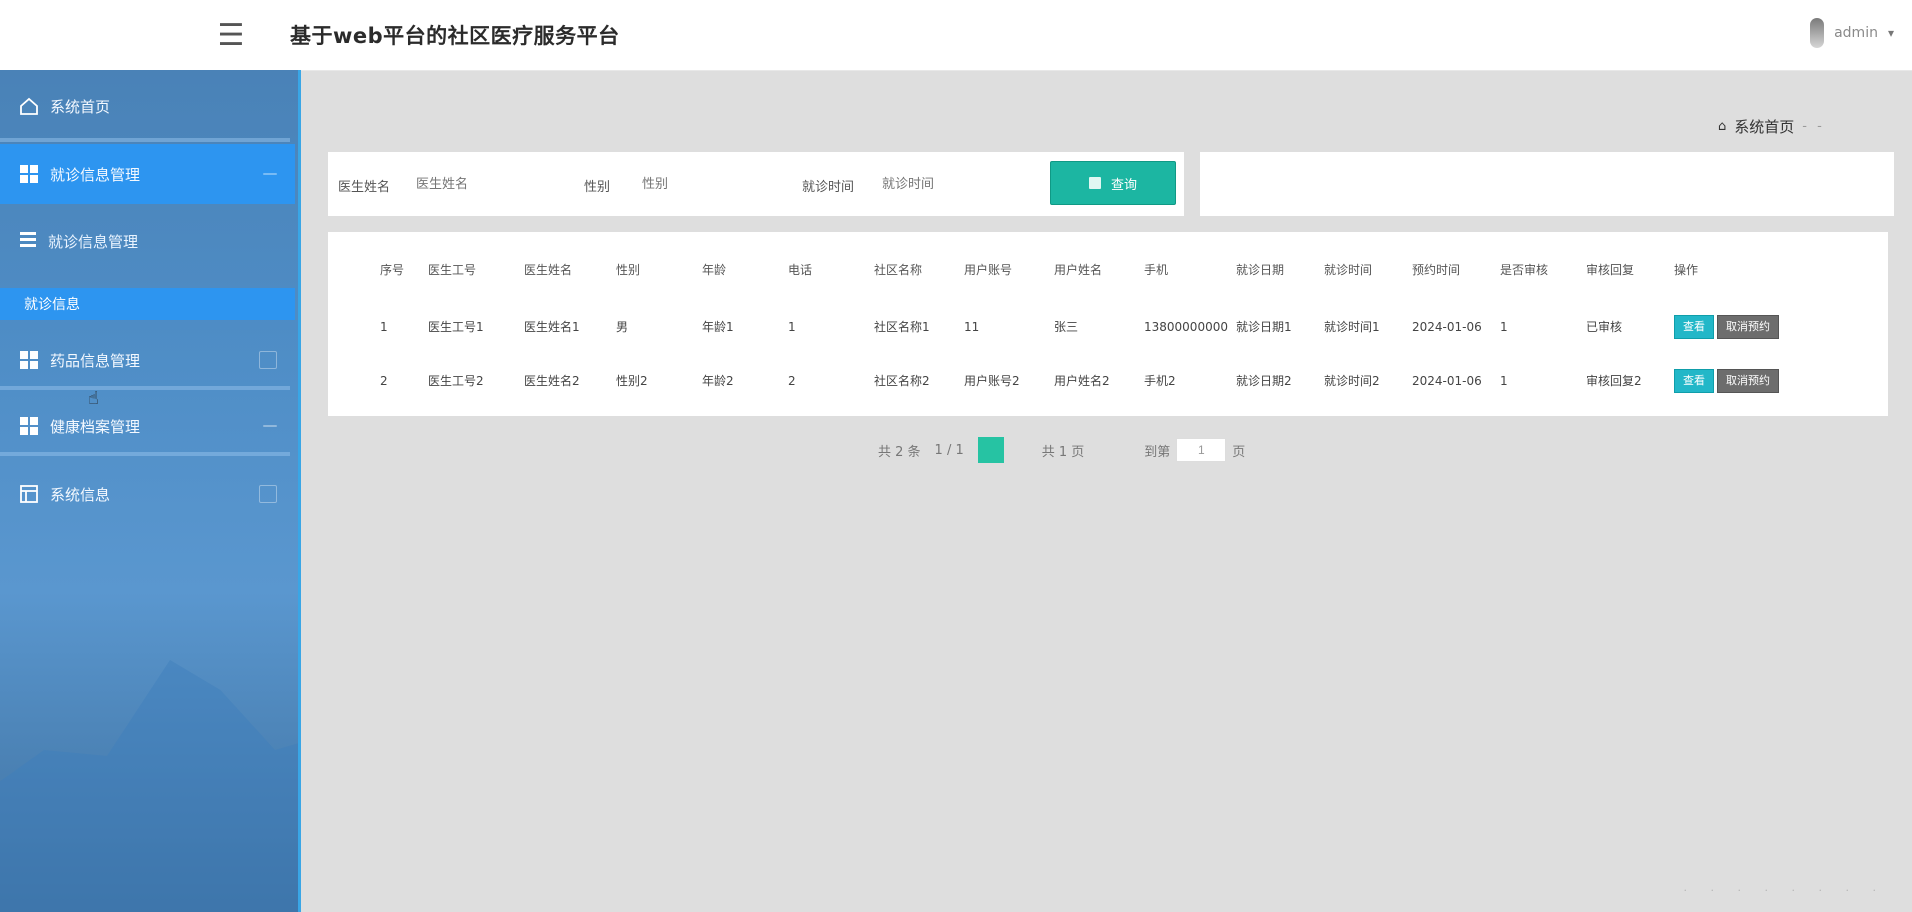  What do you see at coordinates (714, 269) in the screenshot?
I see `col-header: 年龄` at bounding box center [714, 269].